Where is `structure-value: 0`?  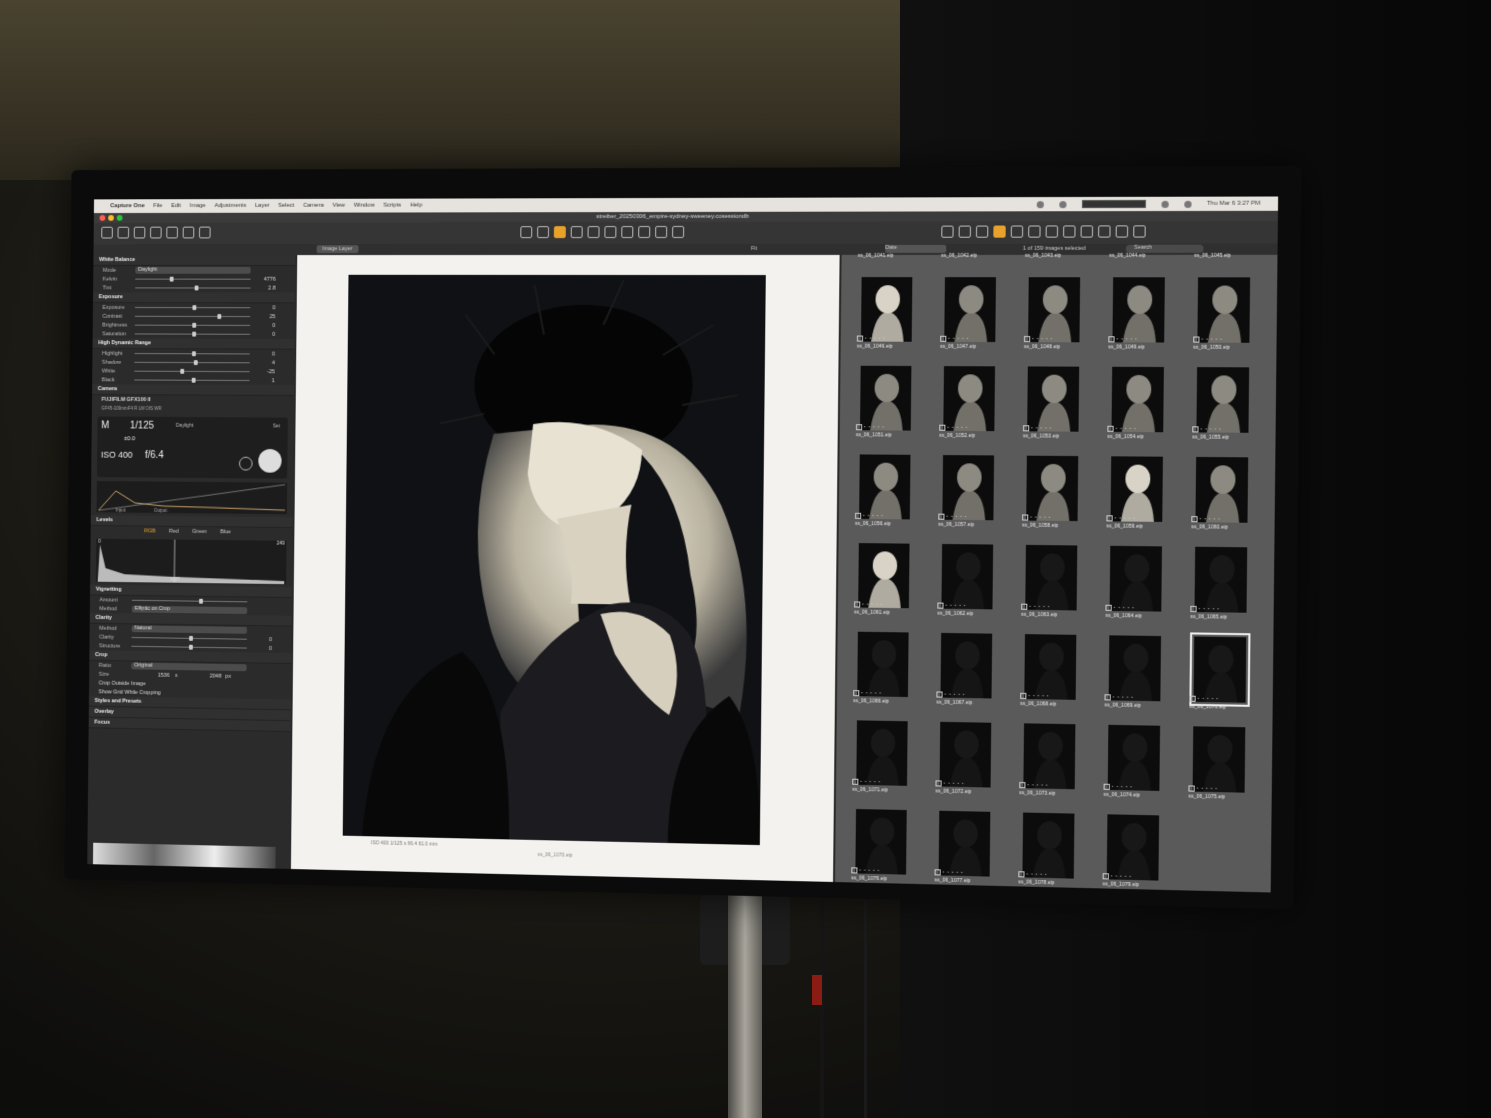
structure-value: 0 is located at coordinates (262, 648).